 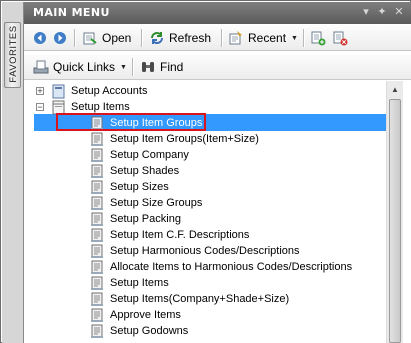 I want to click on quick-links-button: Quick Links ▼, so click(x=80, y=67).